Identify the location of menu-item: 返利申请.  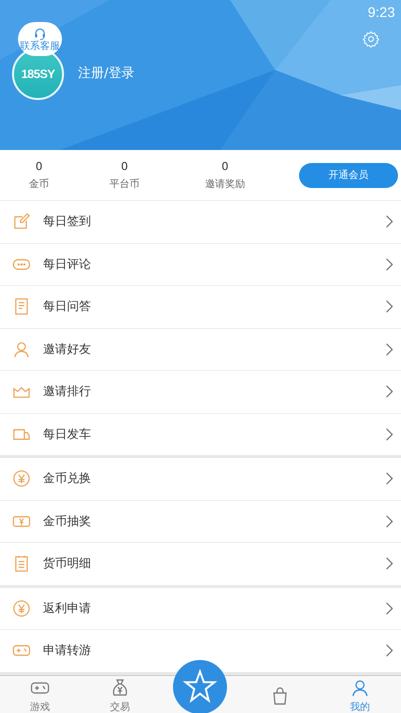
(200, 609).